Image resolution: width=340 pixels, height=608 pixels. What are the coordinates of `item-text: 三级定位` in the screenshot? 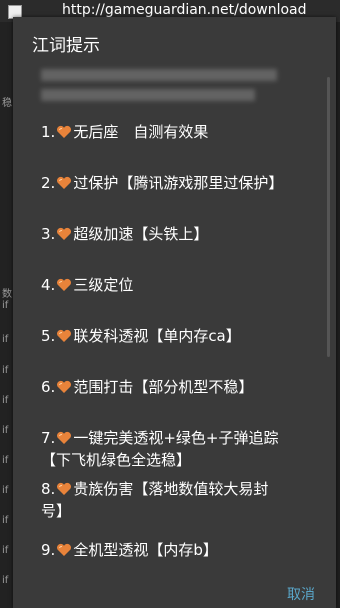 It's located at (103, 285).